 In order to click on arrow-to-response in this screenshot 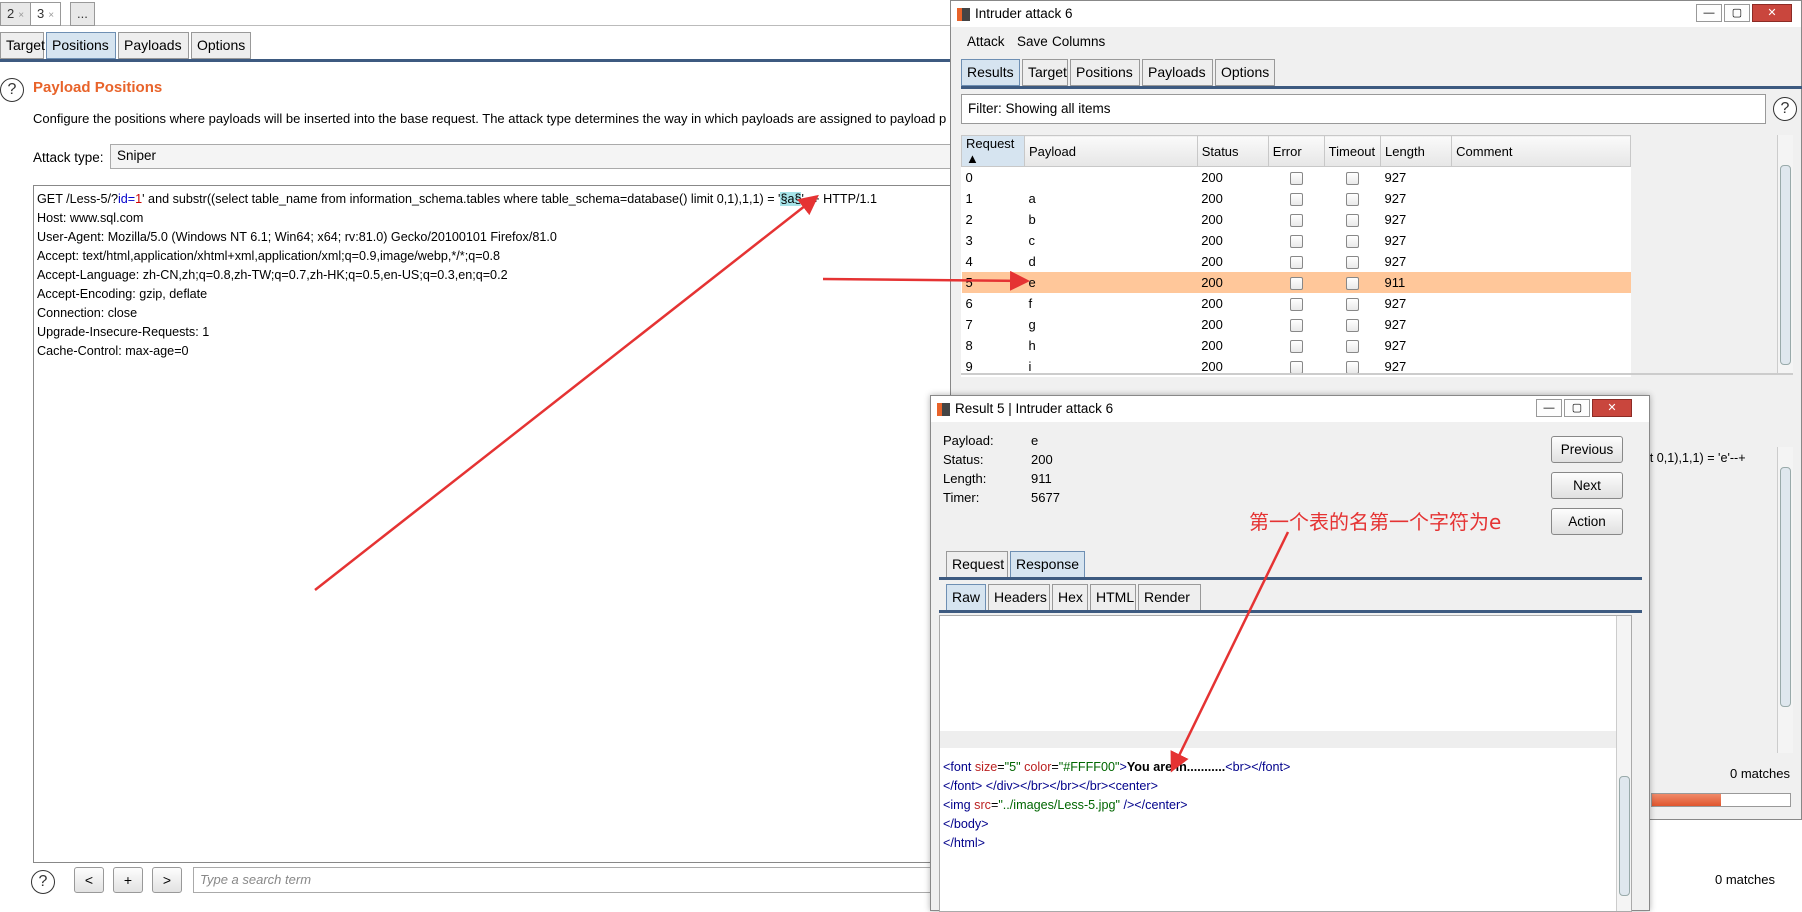, I will do `click(1230, 652)`.